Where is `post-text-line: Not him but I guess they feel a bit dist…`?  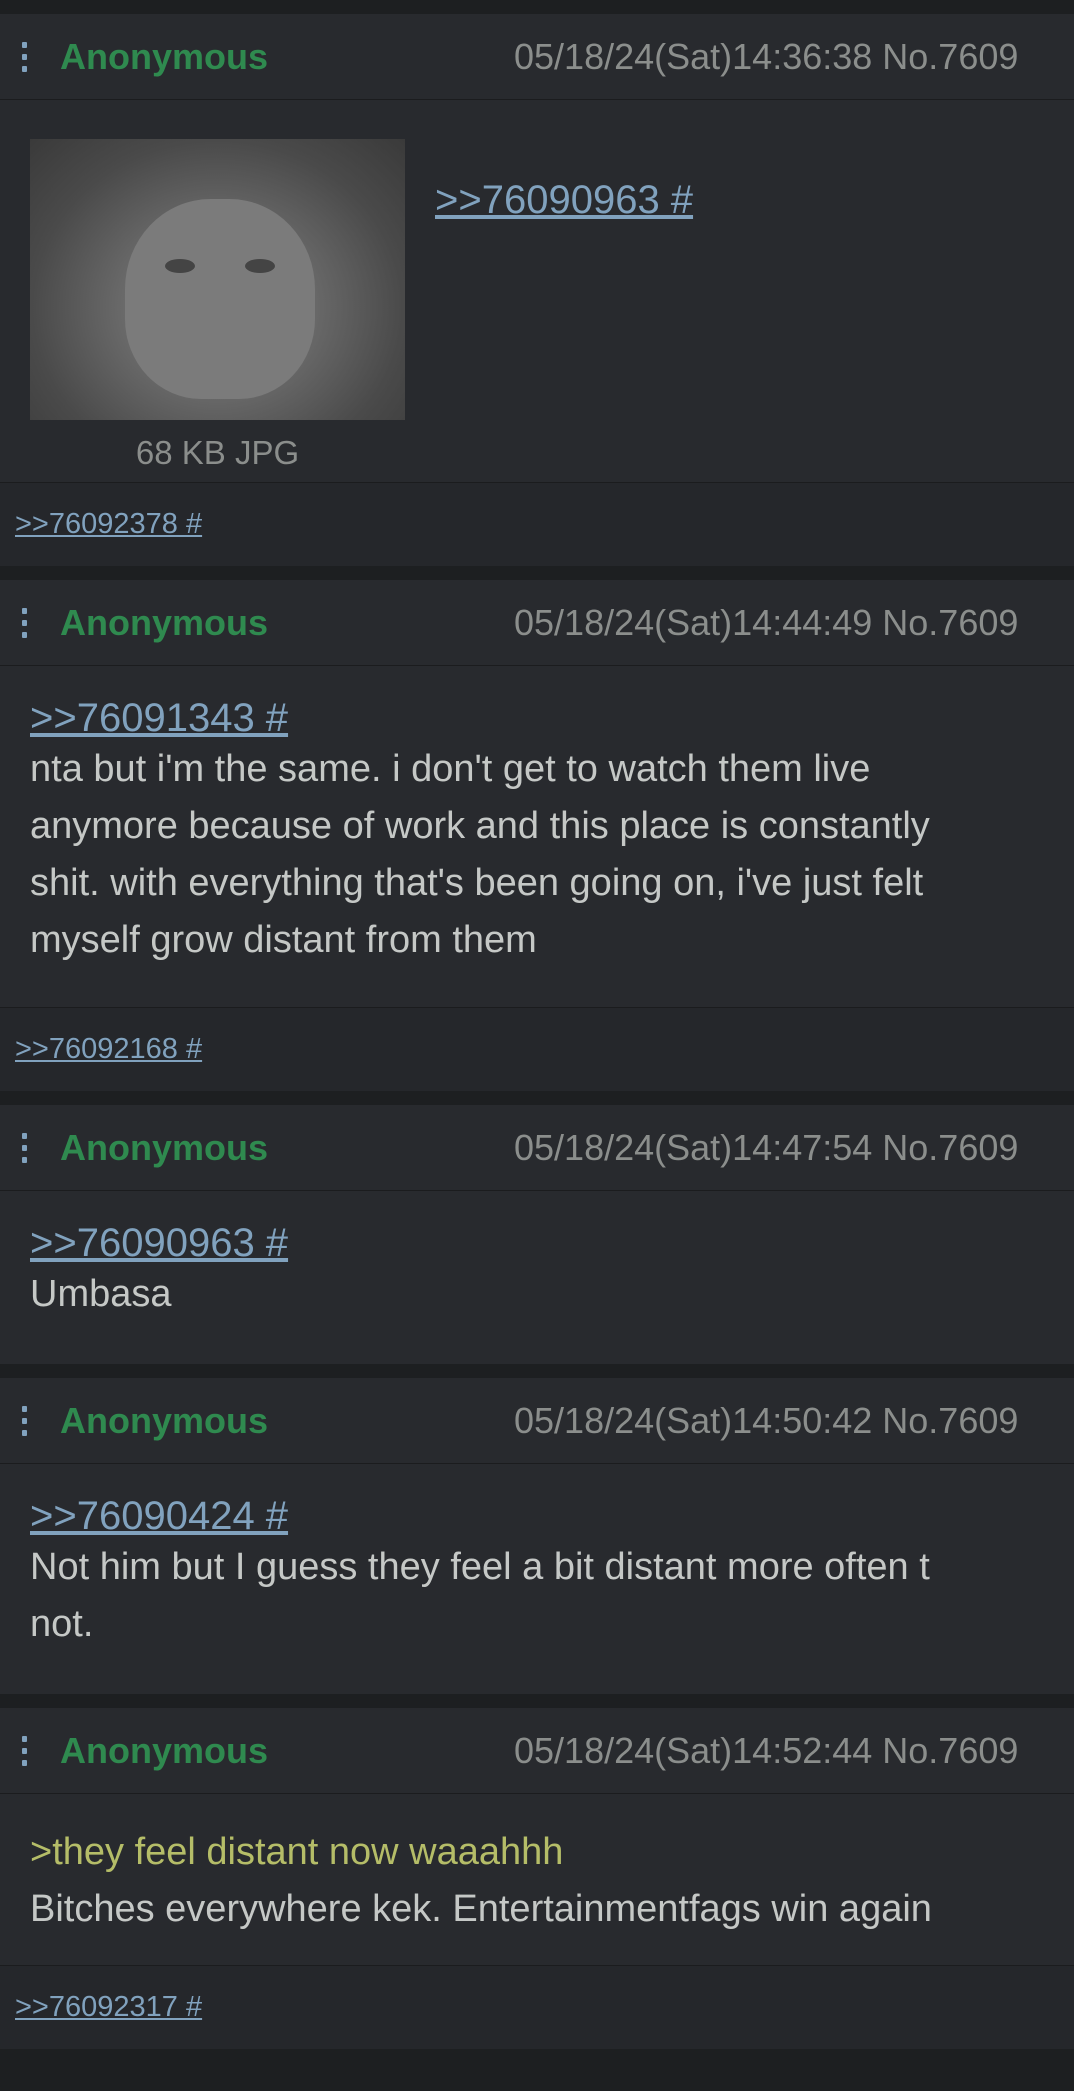
post-text-line: Not him but I guess they feel a bit dist… is located at coordinates (480, 1567).